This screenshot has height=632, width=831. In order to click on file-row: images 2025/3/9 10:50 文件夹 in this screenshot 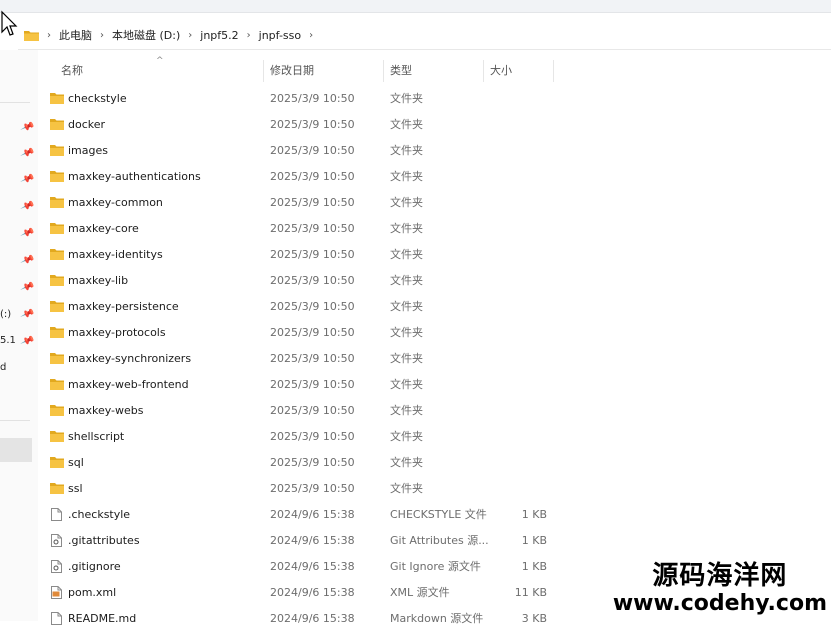, I will do `click(434, 151)`.